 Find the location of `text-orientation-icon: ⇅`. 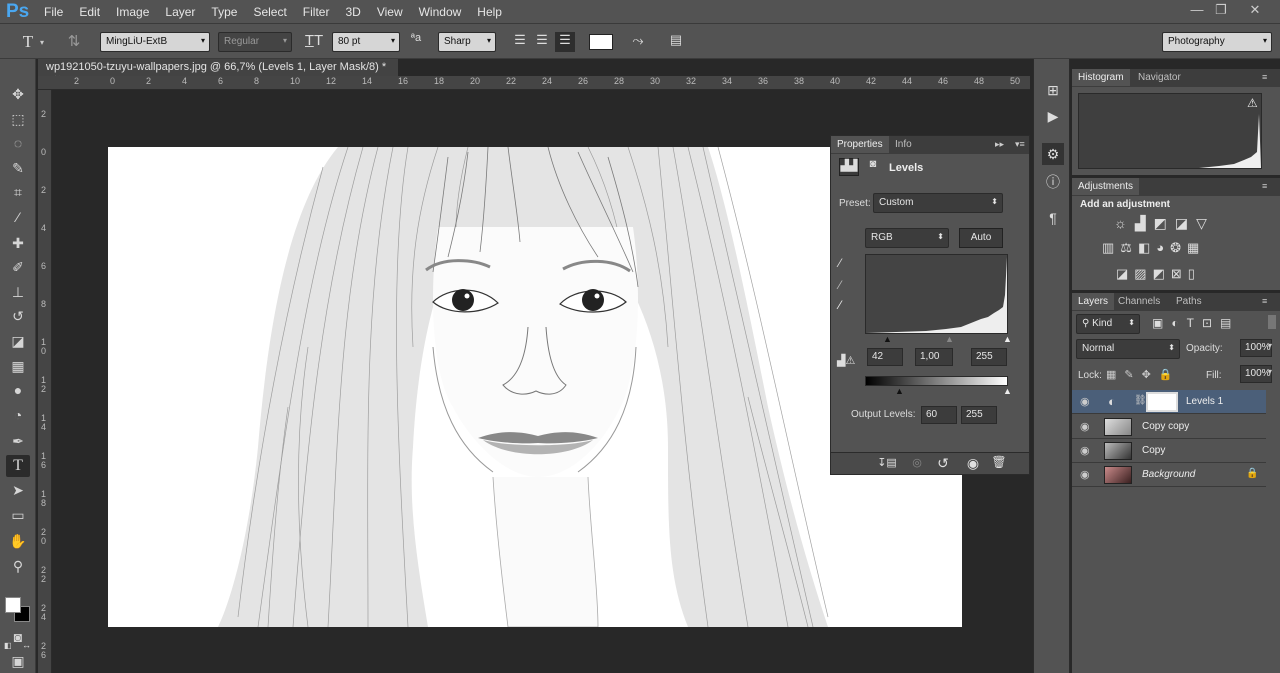

text-orientation-icon: ⇅ is located at coordinates (74, 42).